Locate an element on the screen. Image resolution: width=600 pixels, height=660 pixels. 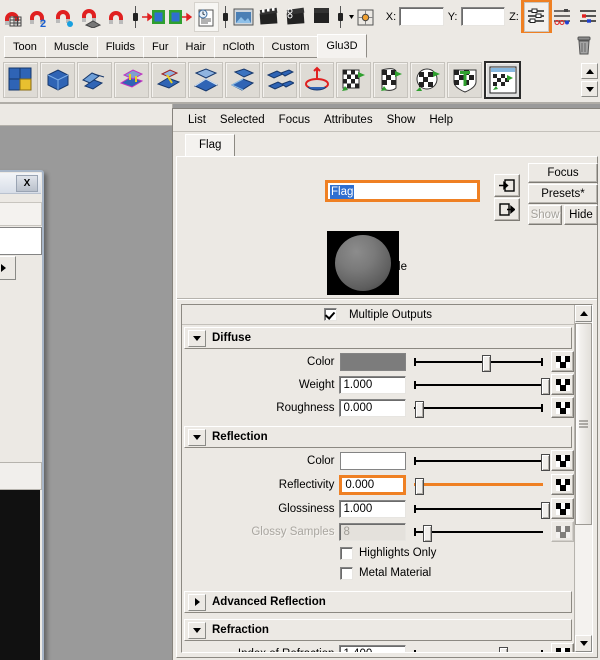
poly-wedge-shelf-icon is located at coordinates (242, 80).